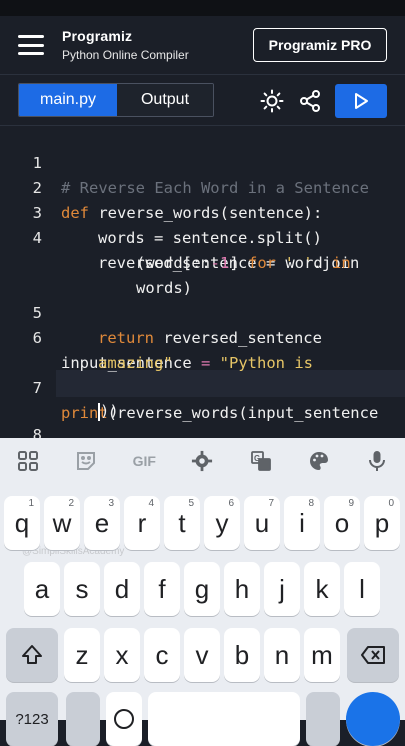 Image resolution: width=405 pixels, height=746 pixels. What do you see at coordinates (202, 349) in the screenshot?
I see `code-line: amazing"` at bounding box center [202, 349].